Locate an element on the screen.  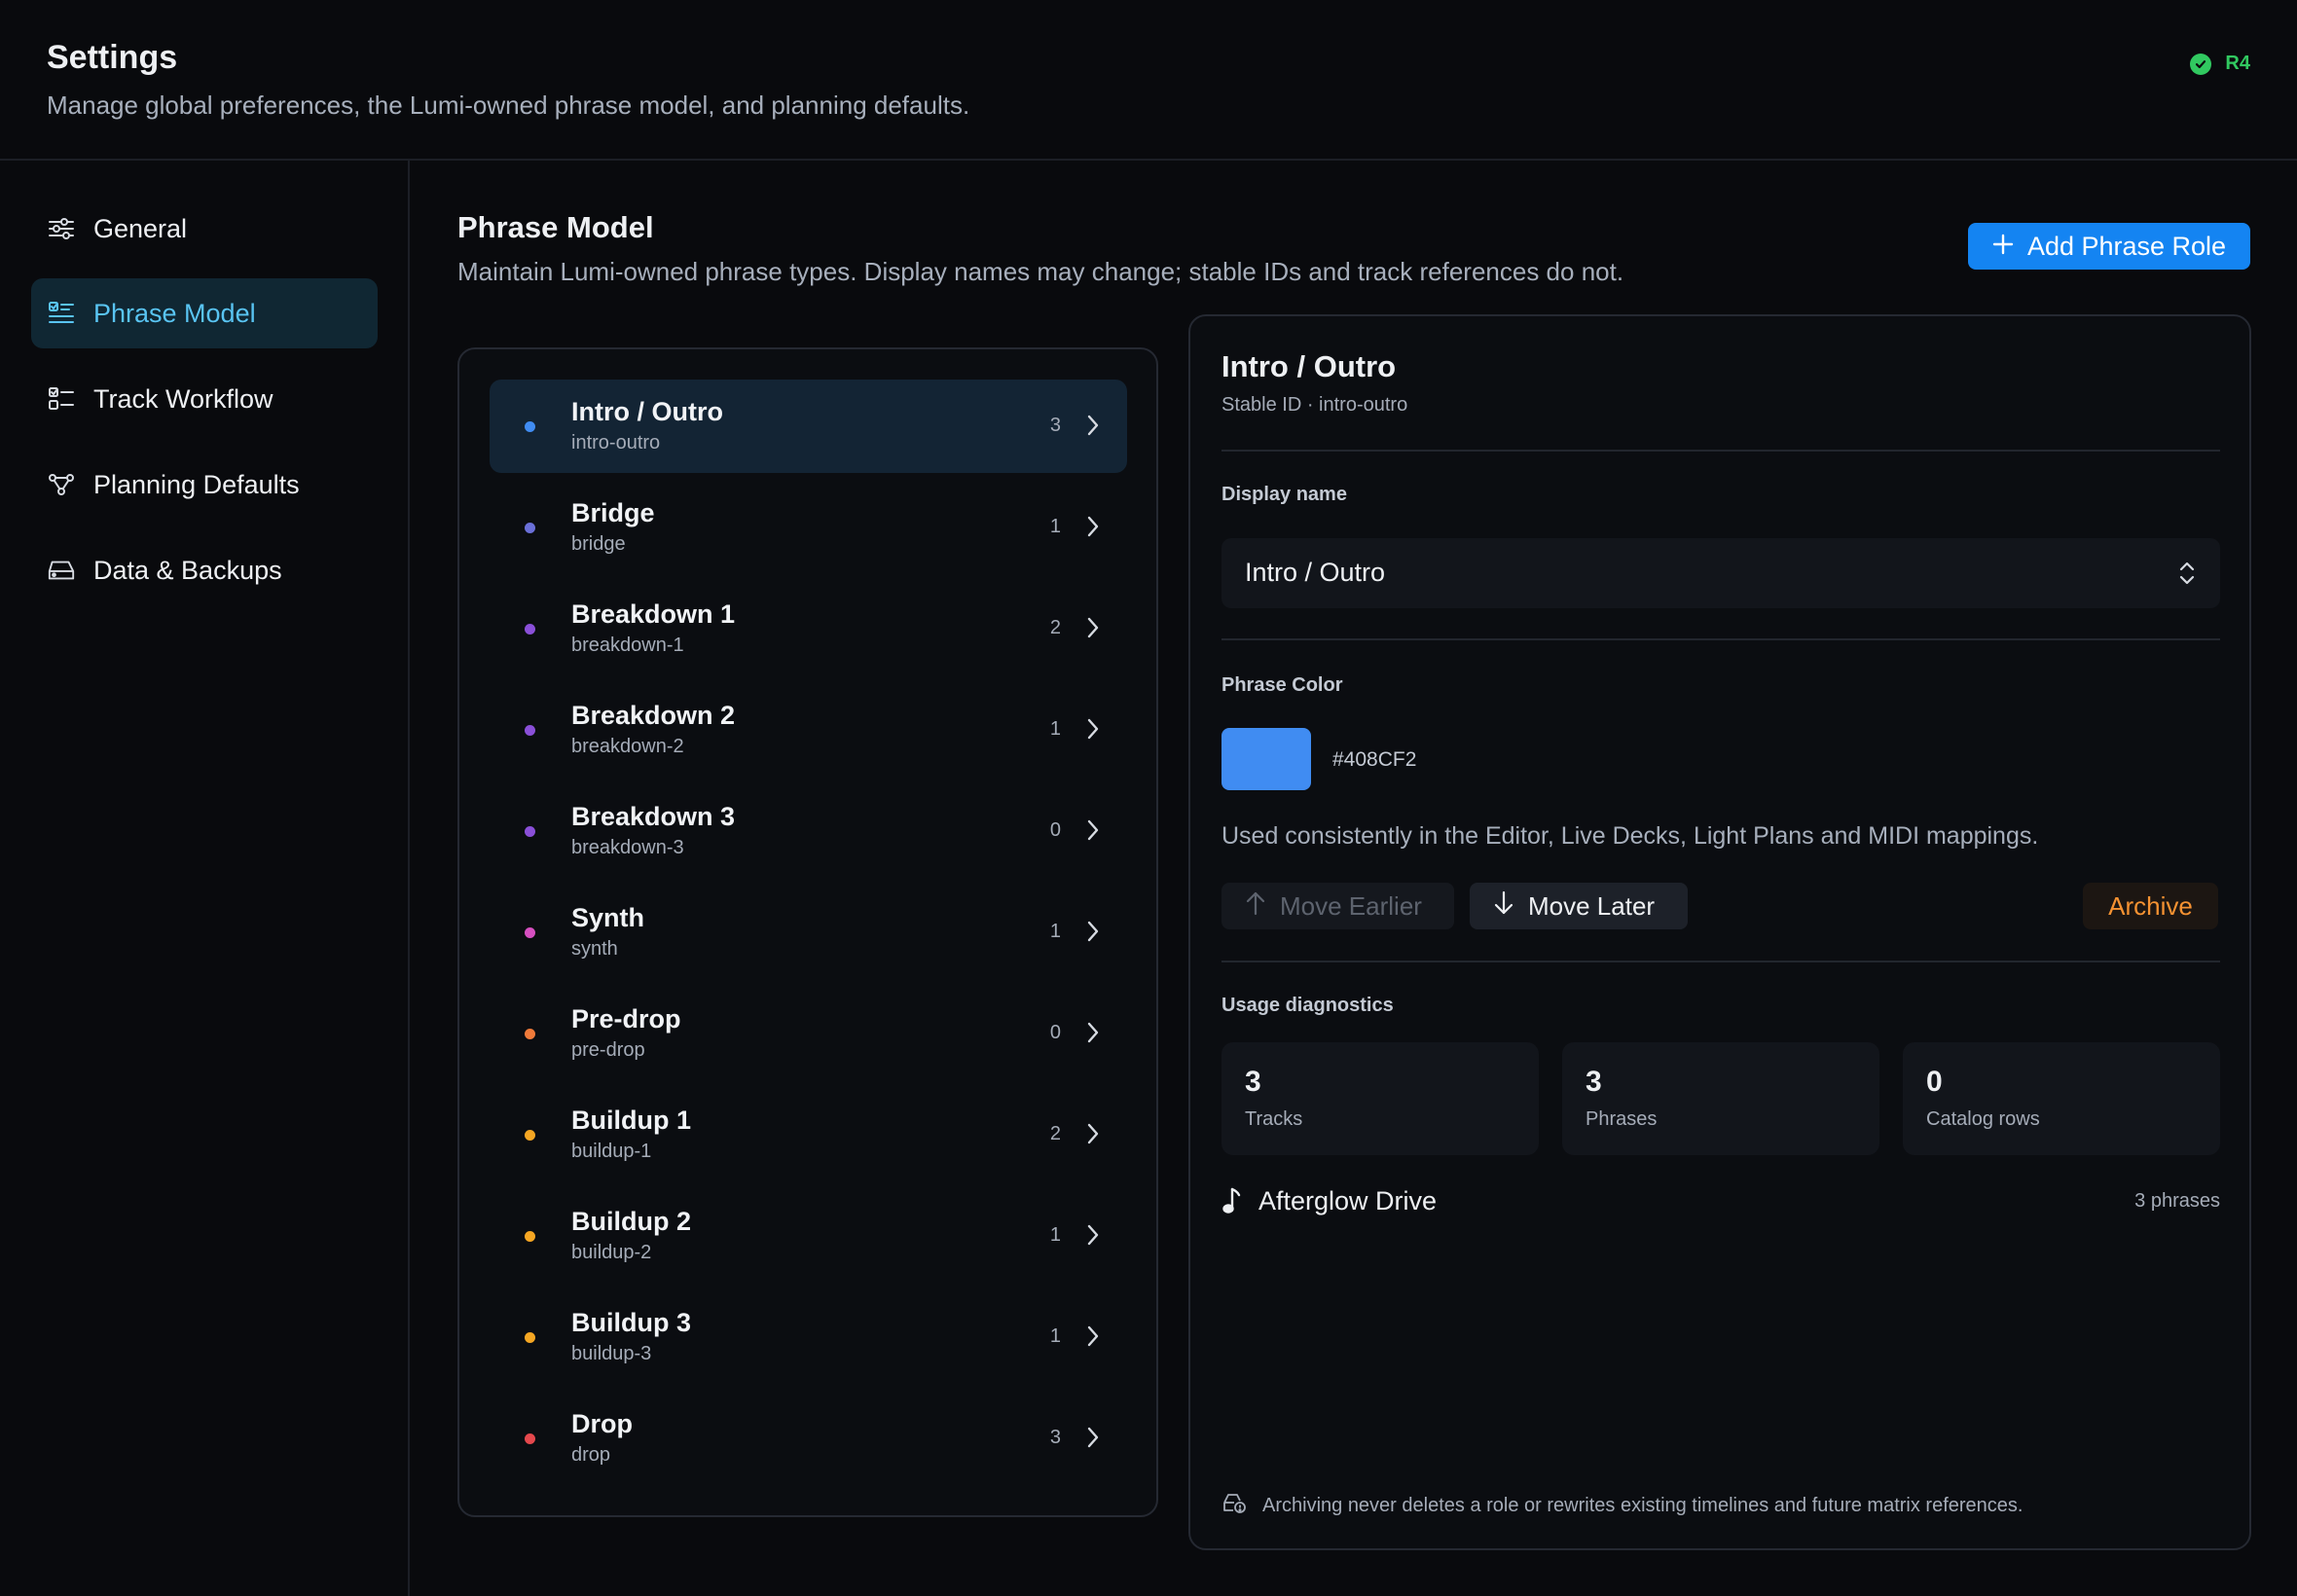
phrase-role-row: Buildup 1 buildup-1 2 is located at coordinates (808, 1134).